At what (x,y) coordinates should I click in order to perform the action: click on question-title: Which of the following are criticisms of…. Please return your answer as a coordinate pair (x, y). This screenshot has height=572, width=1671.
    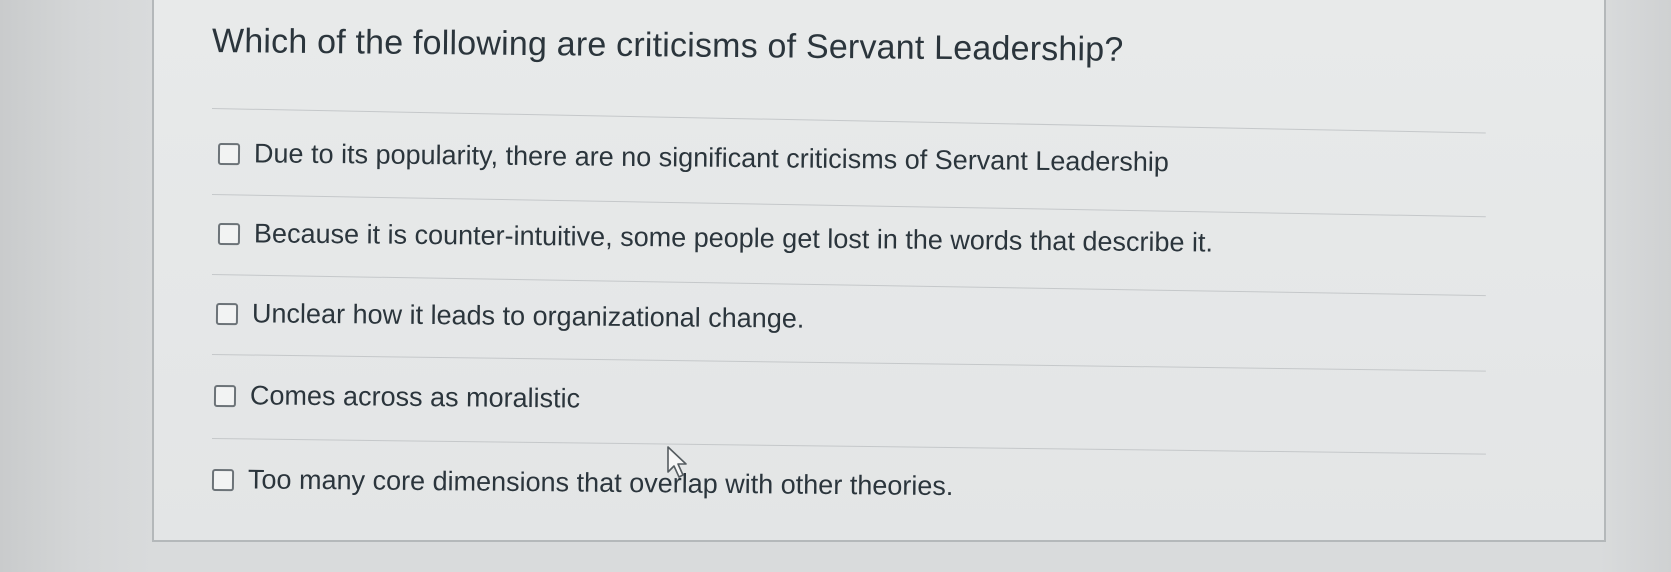
    Looking at the image, I should click on (667, 45).